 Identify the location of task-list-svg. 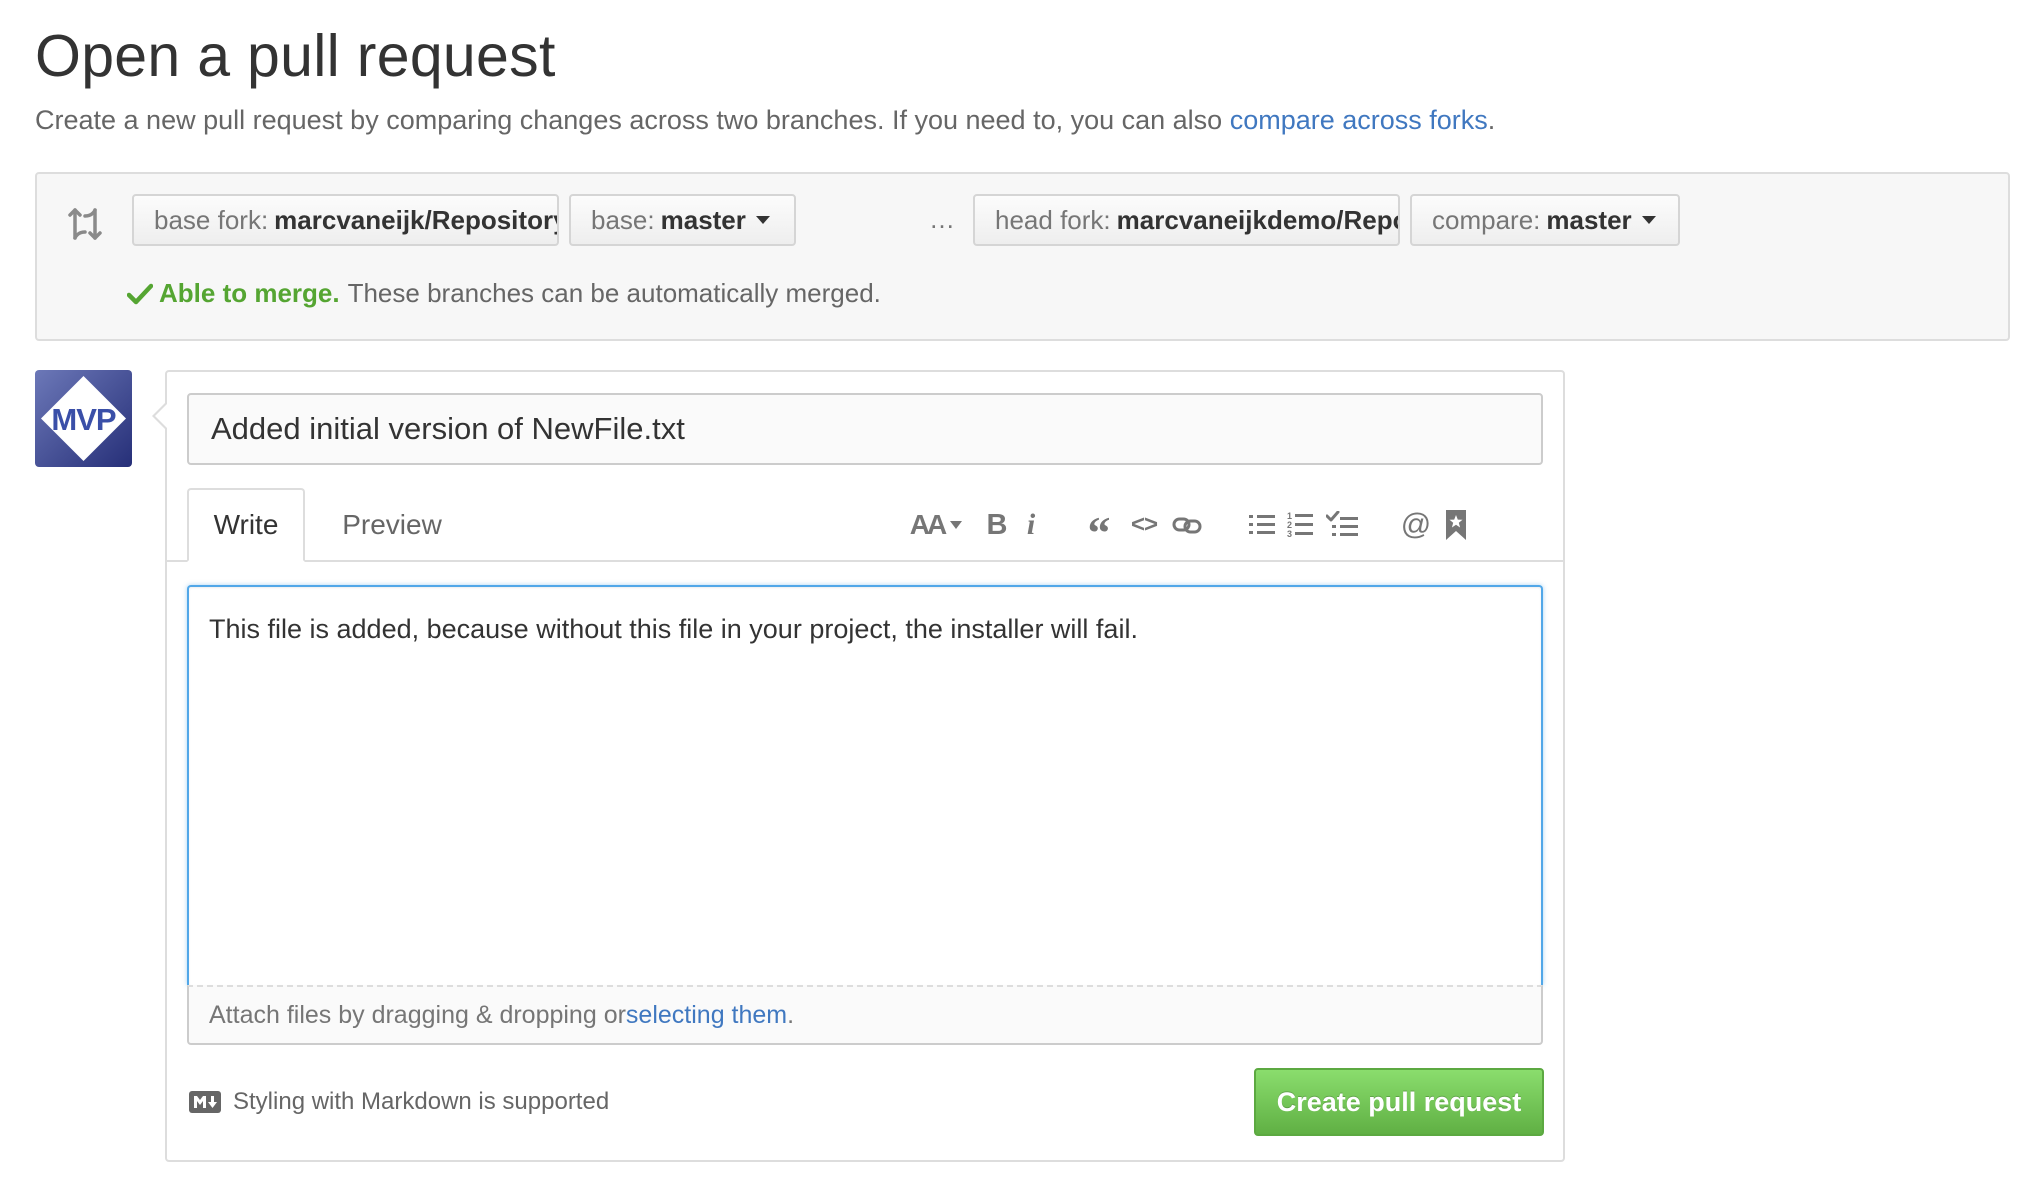
(1342, 523).